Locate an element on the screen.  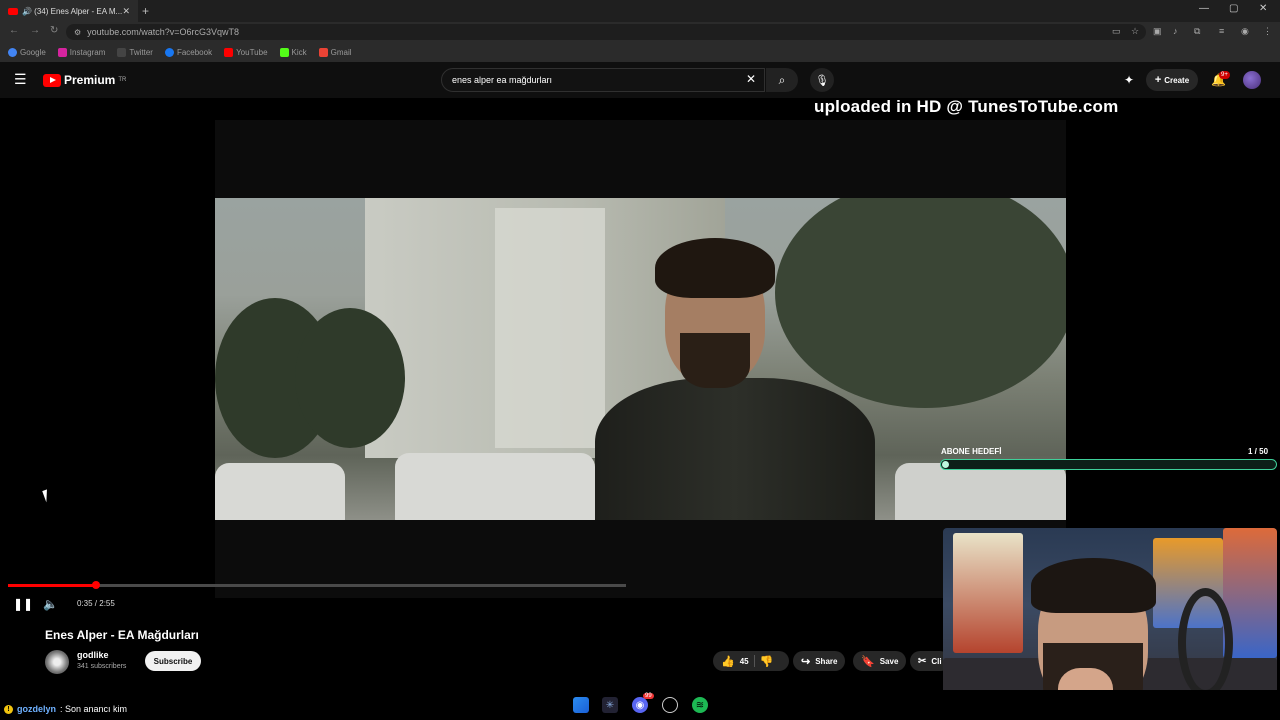
subscriber-goal-count: 1 / 50 is located at coordinates (1258, 451).